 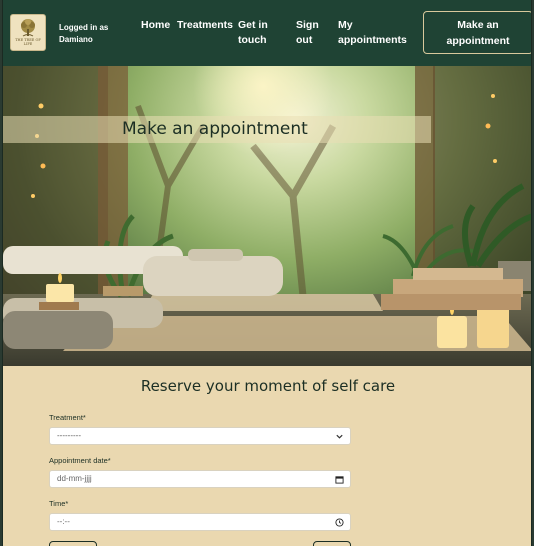 I want to click on chevron-down-icon, so click(x=339, y=436).